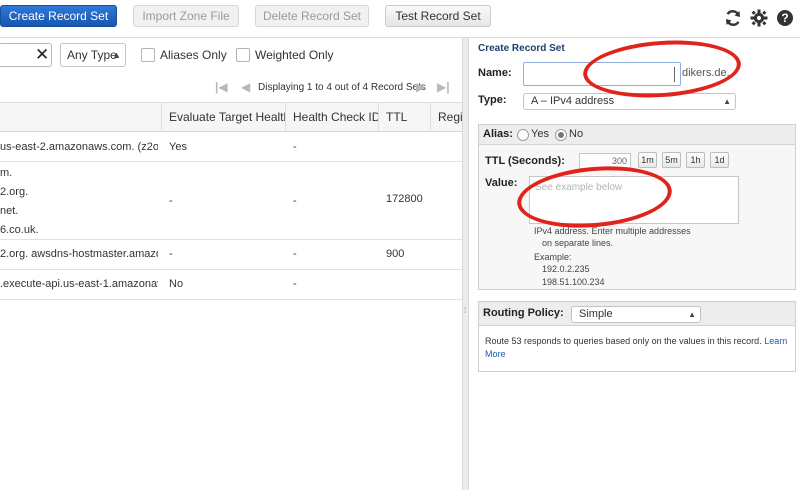 Image resolution: width=800 pixels, height=490 pixels. What do you see at coordinates (245, 87) in the screenshot?
I see `prev-page-icon: ◀` at bounding box center [245, 87].